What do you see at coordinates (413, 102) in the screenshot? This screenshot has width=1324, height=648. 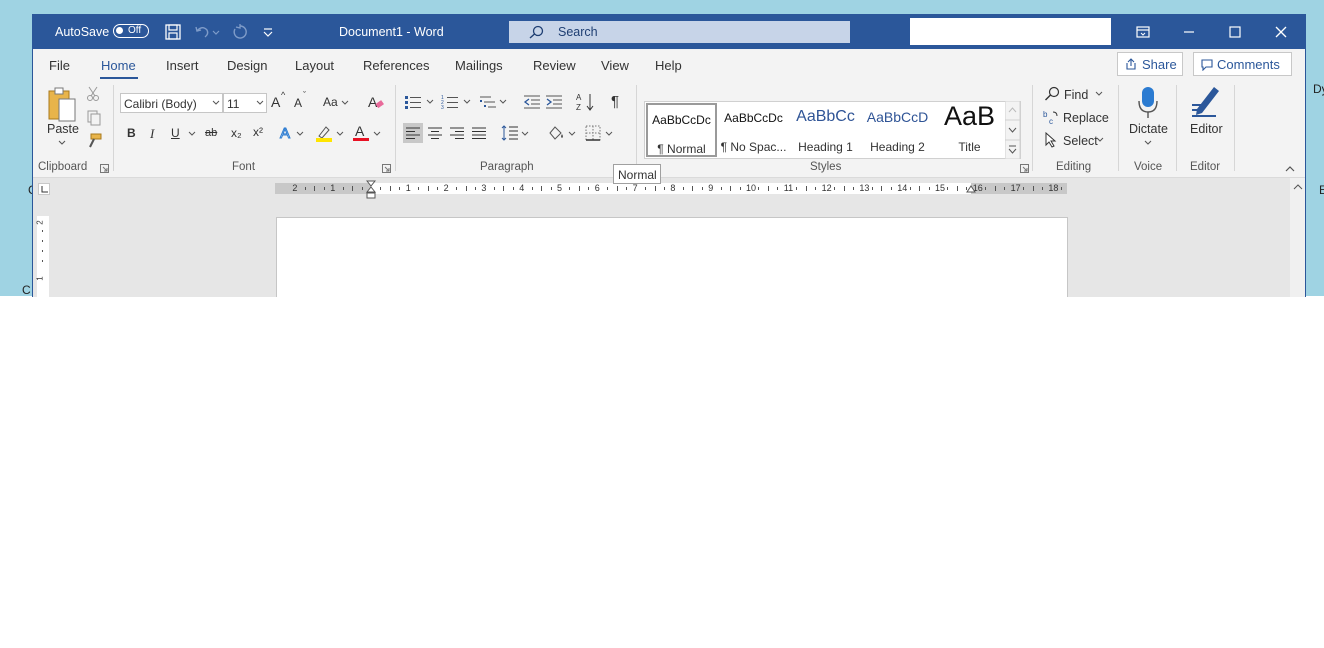 I see `bullets-icon` at bounding box center [413, 102].